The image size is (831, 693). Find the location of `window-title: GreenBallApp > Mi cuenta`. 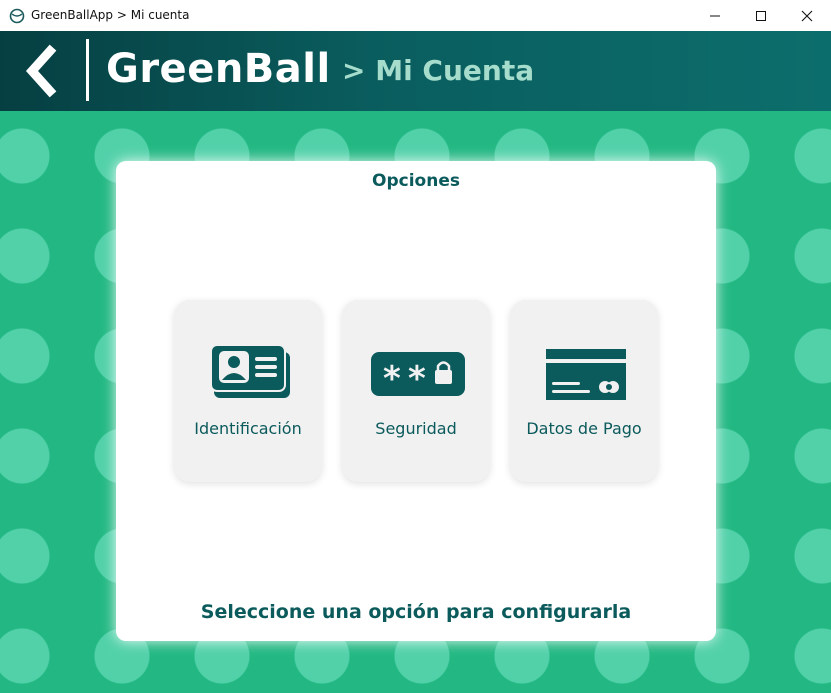

window-title: GreenBallApp > Mi cuenta is located at coordinates (110, 15).